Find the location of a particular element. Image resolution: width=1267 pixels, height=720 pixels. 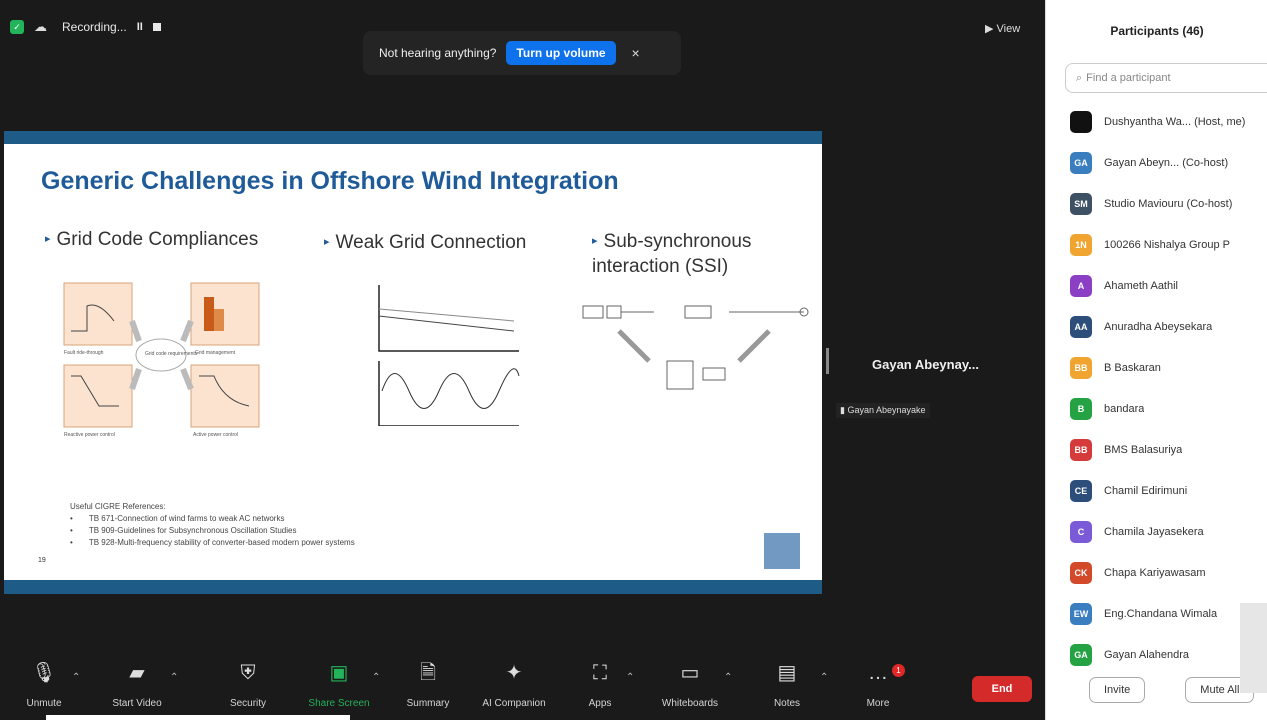

participant-row: GA Gayan Alahendra is located at coordinates (1168, 654).